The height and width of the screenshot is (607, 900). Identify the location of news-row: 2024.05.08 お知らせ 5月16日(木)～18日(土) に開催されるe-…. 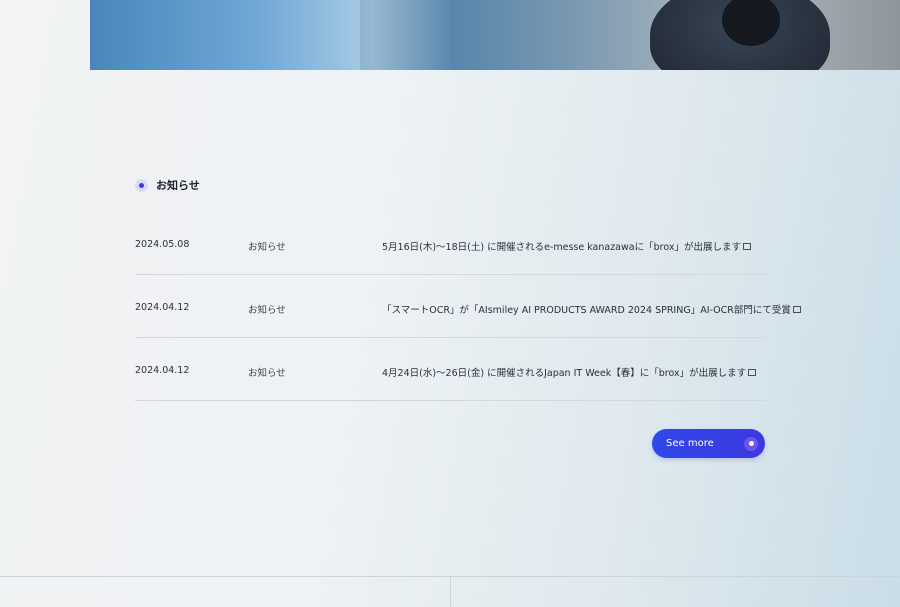
(451, 243).